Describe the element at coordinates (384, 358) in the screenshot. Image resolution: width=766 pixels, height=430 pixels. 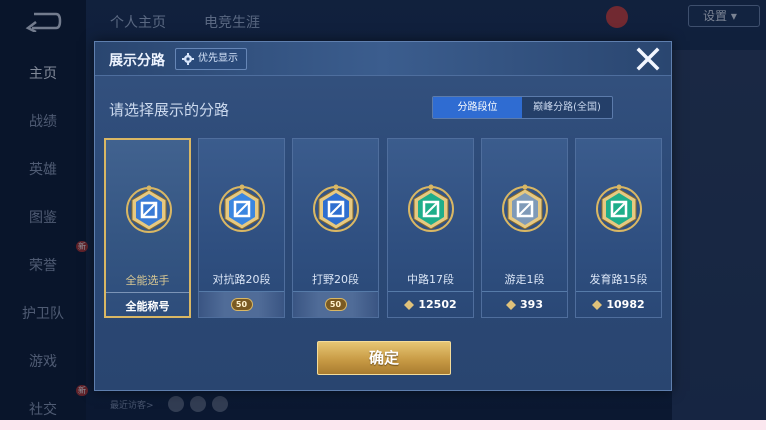
I see `confirm-button: 确定` at that location.